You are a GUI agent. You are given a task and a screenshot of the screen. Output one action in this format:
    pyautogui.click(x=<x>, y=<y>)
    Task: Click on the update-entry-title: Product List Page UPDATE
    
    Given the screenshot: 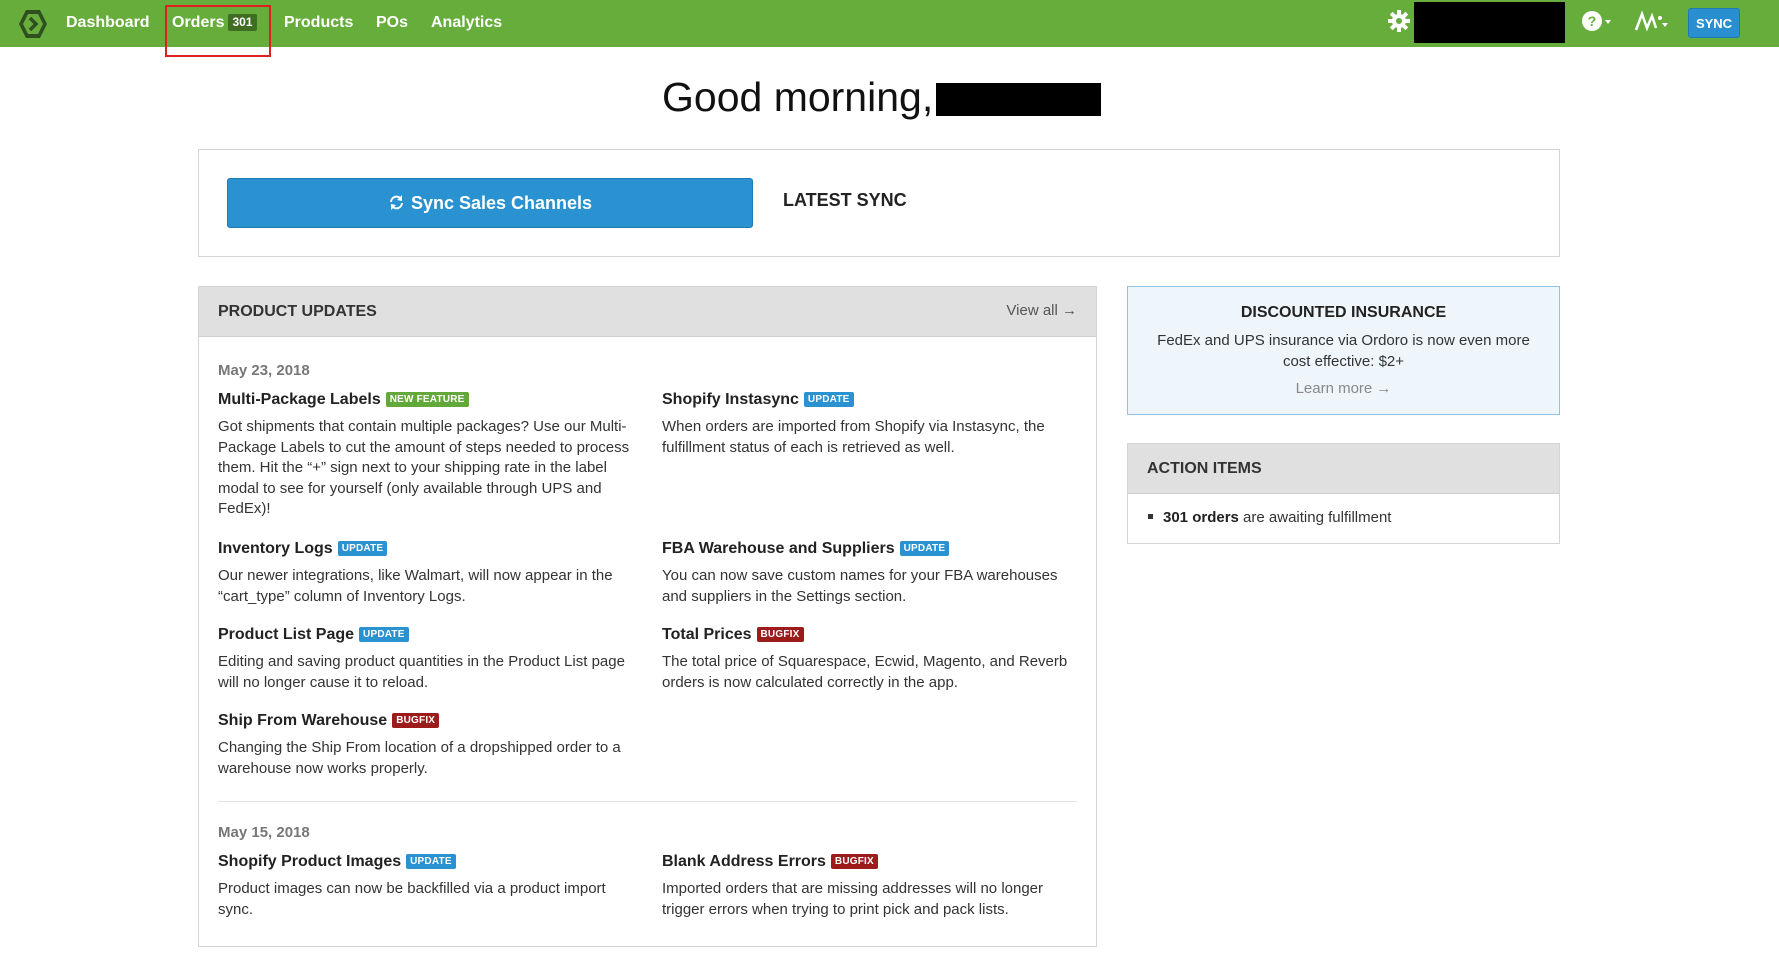 What is the action you would take?
    pyautogui.click(x=428, y=635)
    